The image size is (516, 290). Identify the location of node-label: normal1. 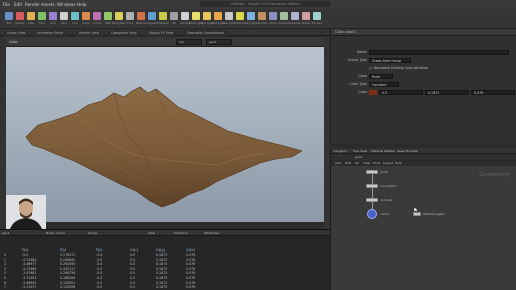
(386, 200).